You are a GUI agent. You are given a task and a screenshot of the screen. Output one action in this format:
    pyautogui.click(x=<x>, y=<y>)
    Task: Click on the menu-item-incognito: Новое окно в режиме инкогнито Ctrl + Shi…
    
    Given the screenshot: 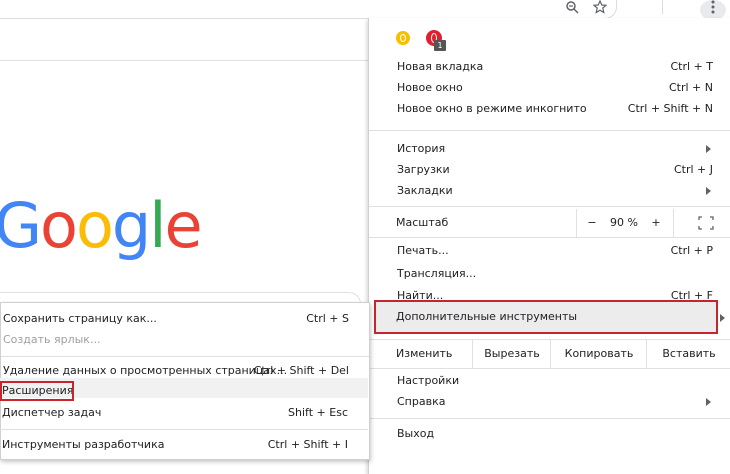 What is the action you would take?
    pyautogui.click(x=556, y=109)
    